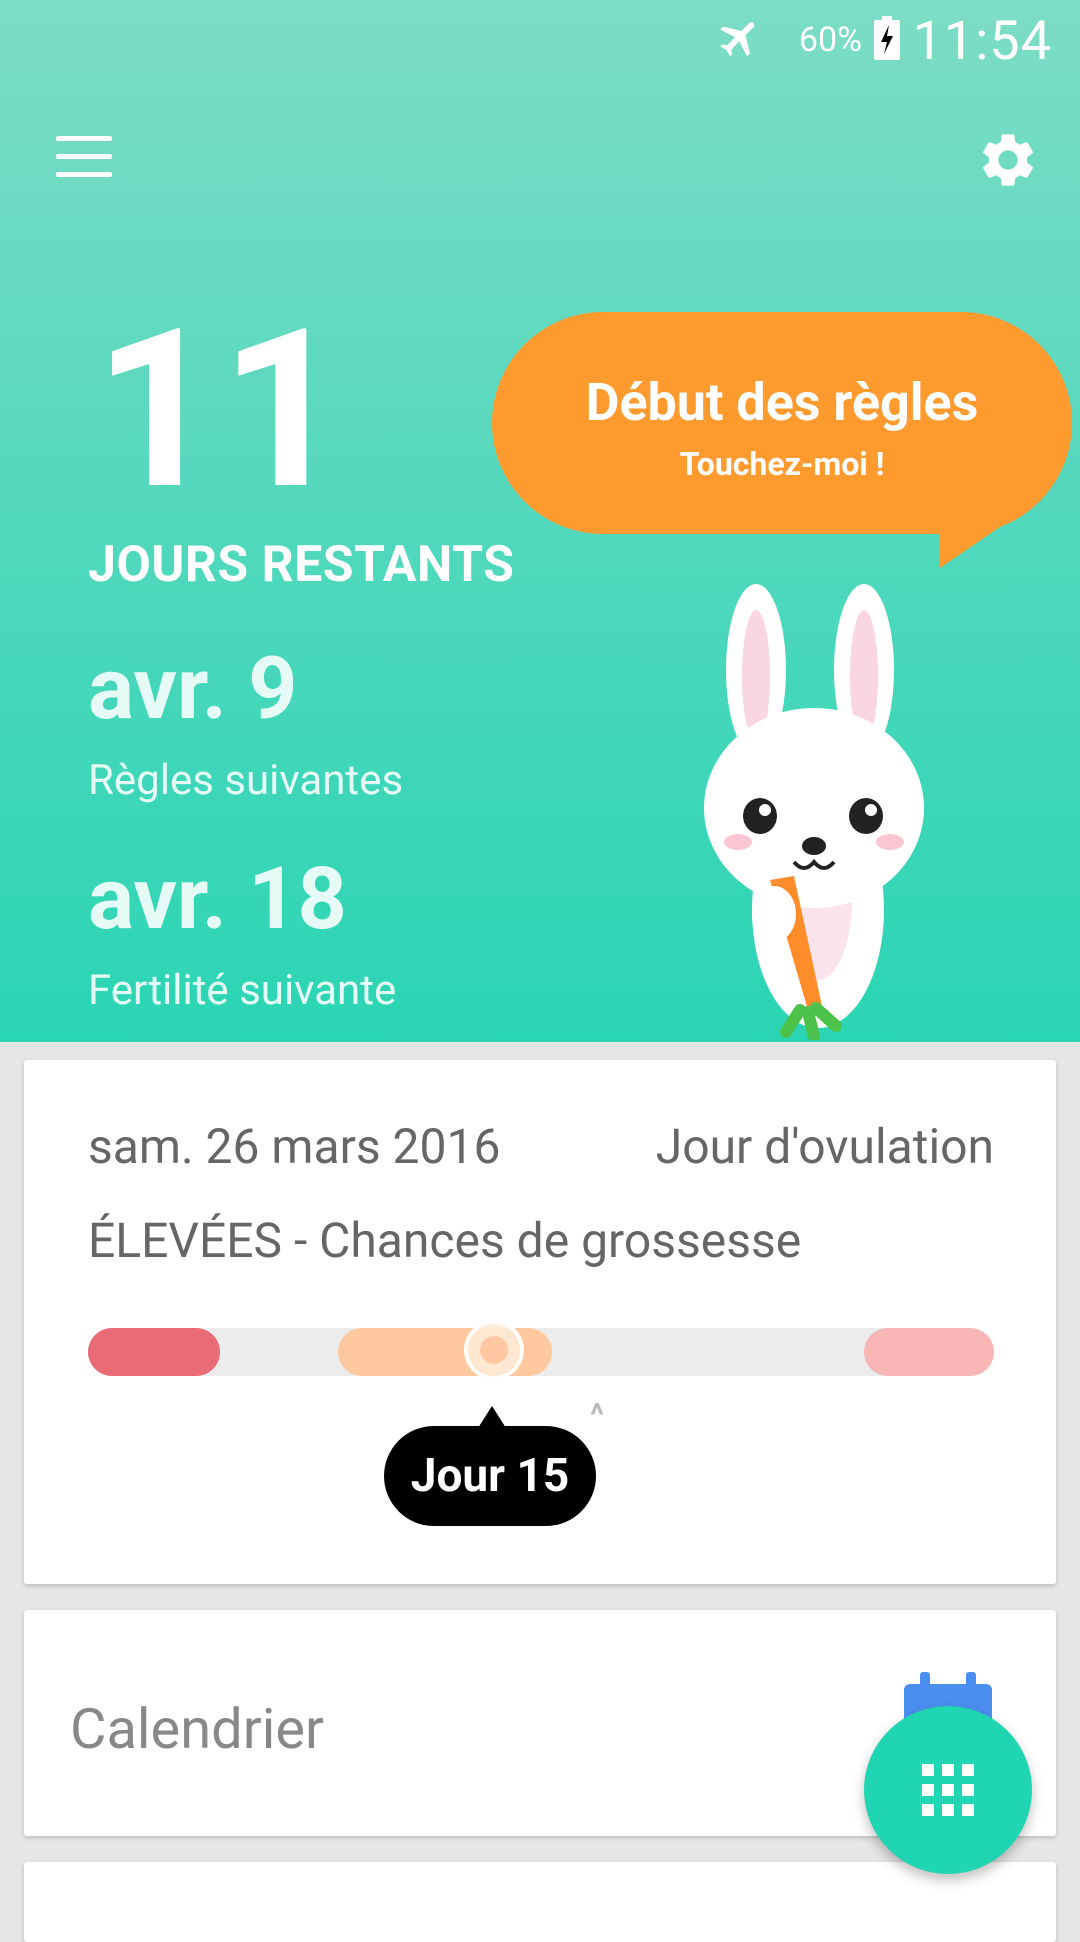 The width and height of the screenshot is (1080, 1942). Describe the element at coordinates (540, 40) in the screenshot. I see `status-bar: 60% 11:54` at that location.